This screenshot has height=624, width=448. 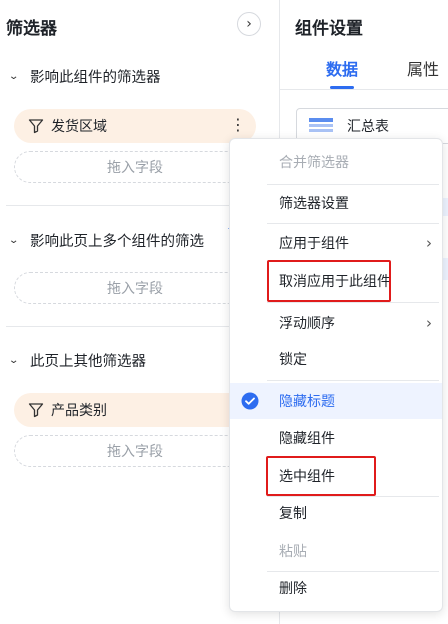 I want to click on section-header-page-components: ⌄ 影响此页上多个组件的筛选, so click(x=118, y=240).